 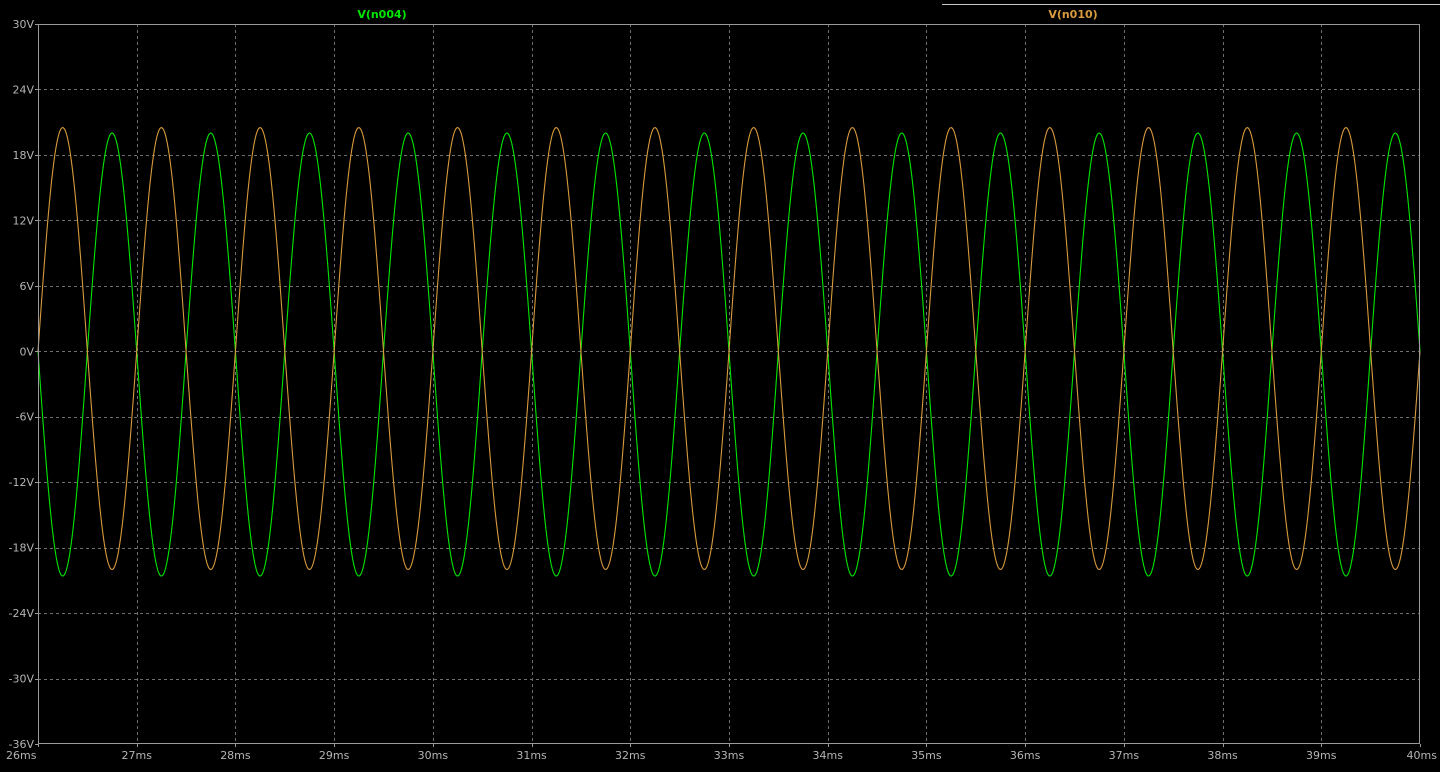 I want to click on y-tick-label: 6V, so click(x=26, y=286).